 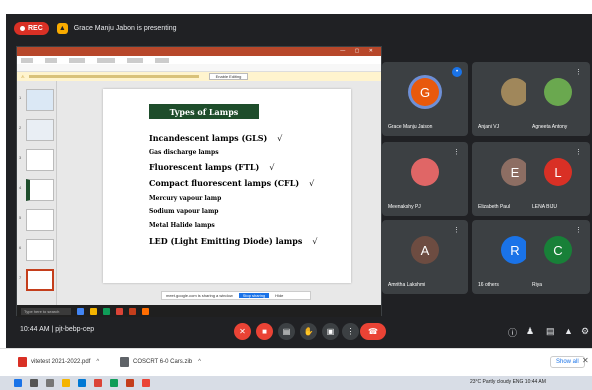 I want to click on enable-editing-button: Enable Editing, so click(x=228, y=76).